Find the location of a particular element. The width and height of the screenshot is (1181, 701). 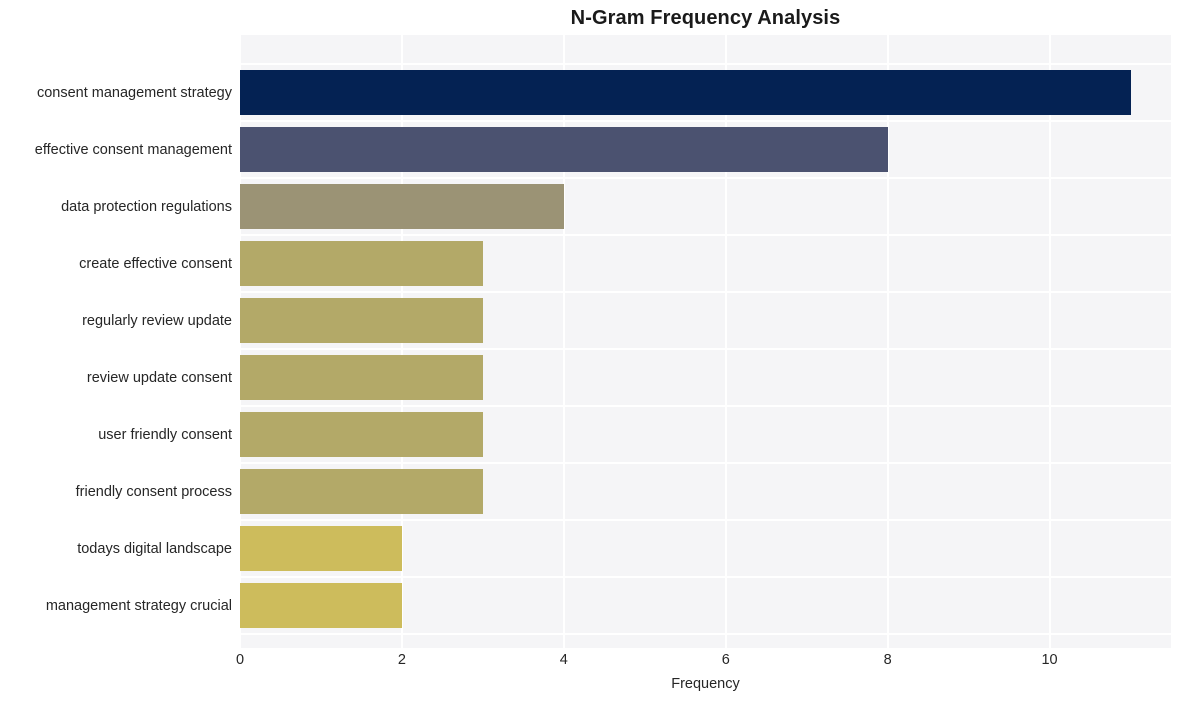

y-tick-label: todays digital landscape is located at coordinates (154, 548).